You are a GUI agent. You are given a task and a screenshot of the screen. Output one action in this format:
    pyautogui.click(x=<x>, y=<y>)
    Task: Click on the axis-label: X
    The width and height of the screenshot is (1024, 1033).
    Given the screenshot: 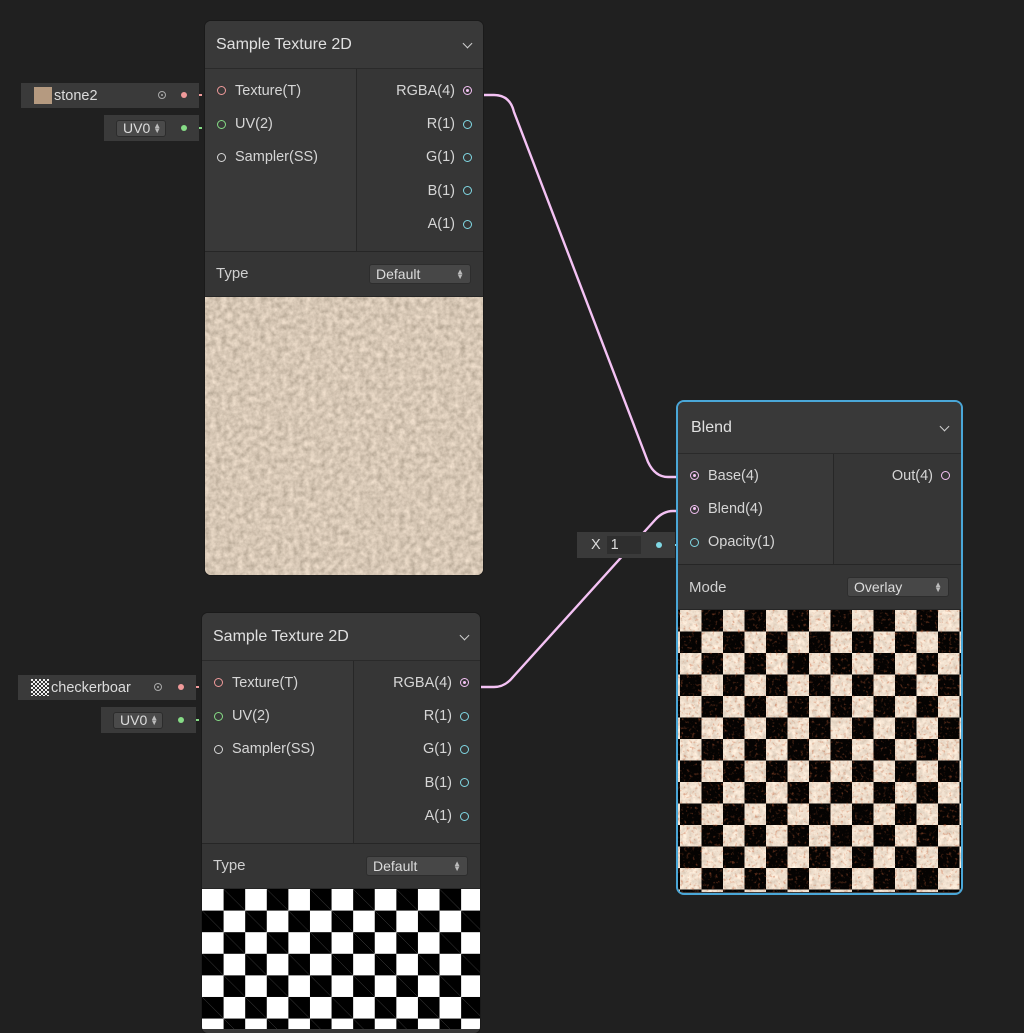 What is the action you would take?
    pyautogui.click(x=596, y=545)
    